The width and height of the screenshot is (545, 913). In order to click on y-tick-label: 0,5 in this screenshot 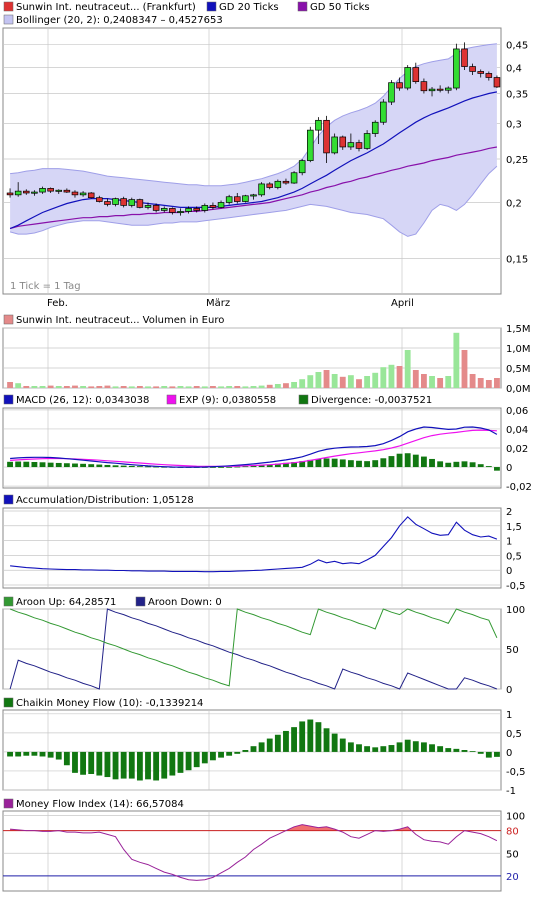, I will do `click(514, 734)`.